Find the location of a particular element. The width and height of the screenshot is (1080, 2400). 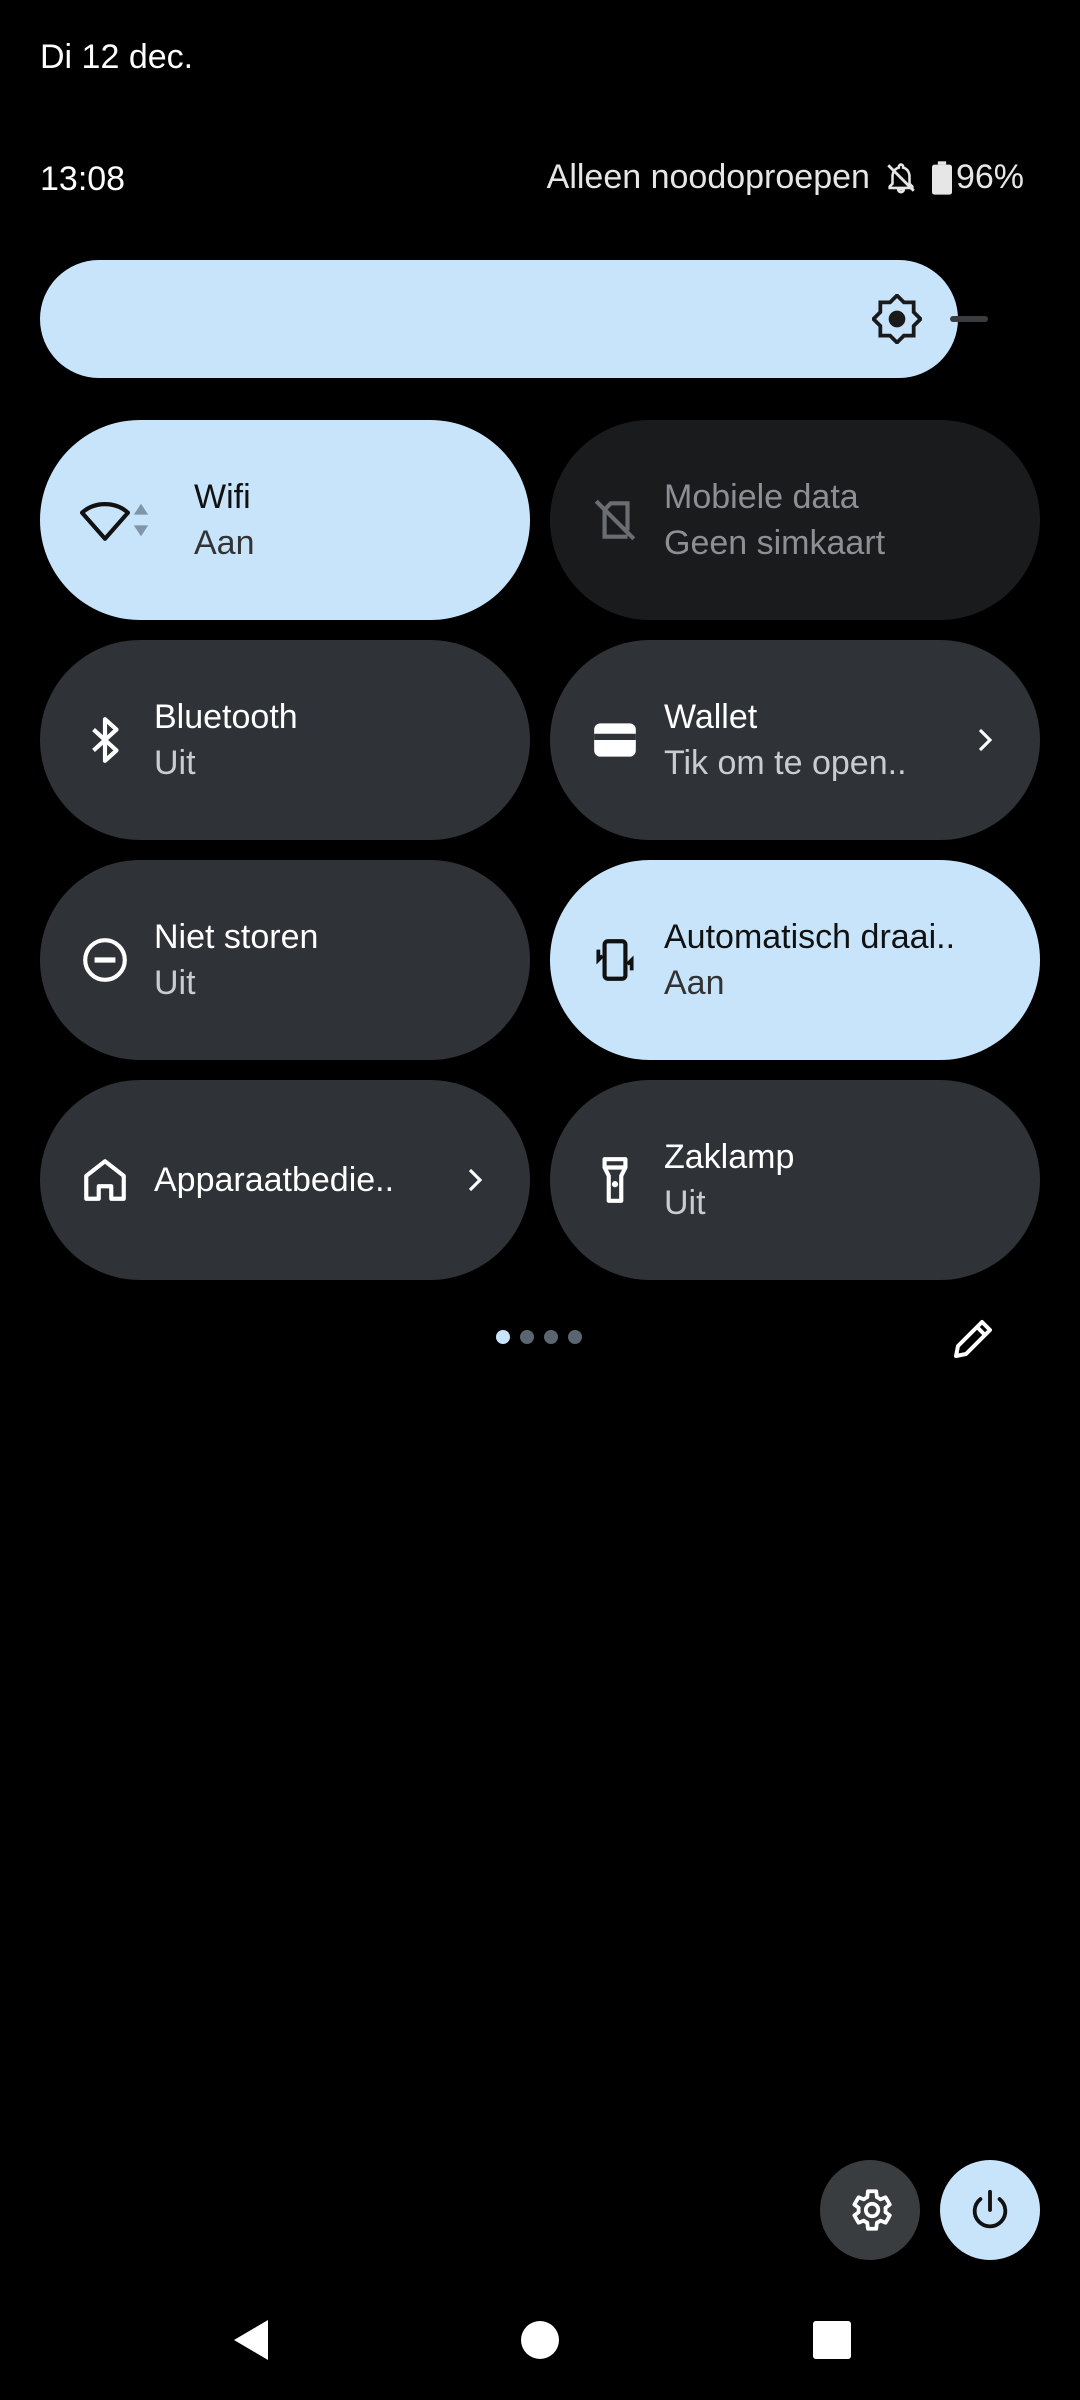

back-triangle-icon is located at coordinates (251, 2340).